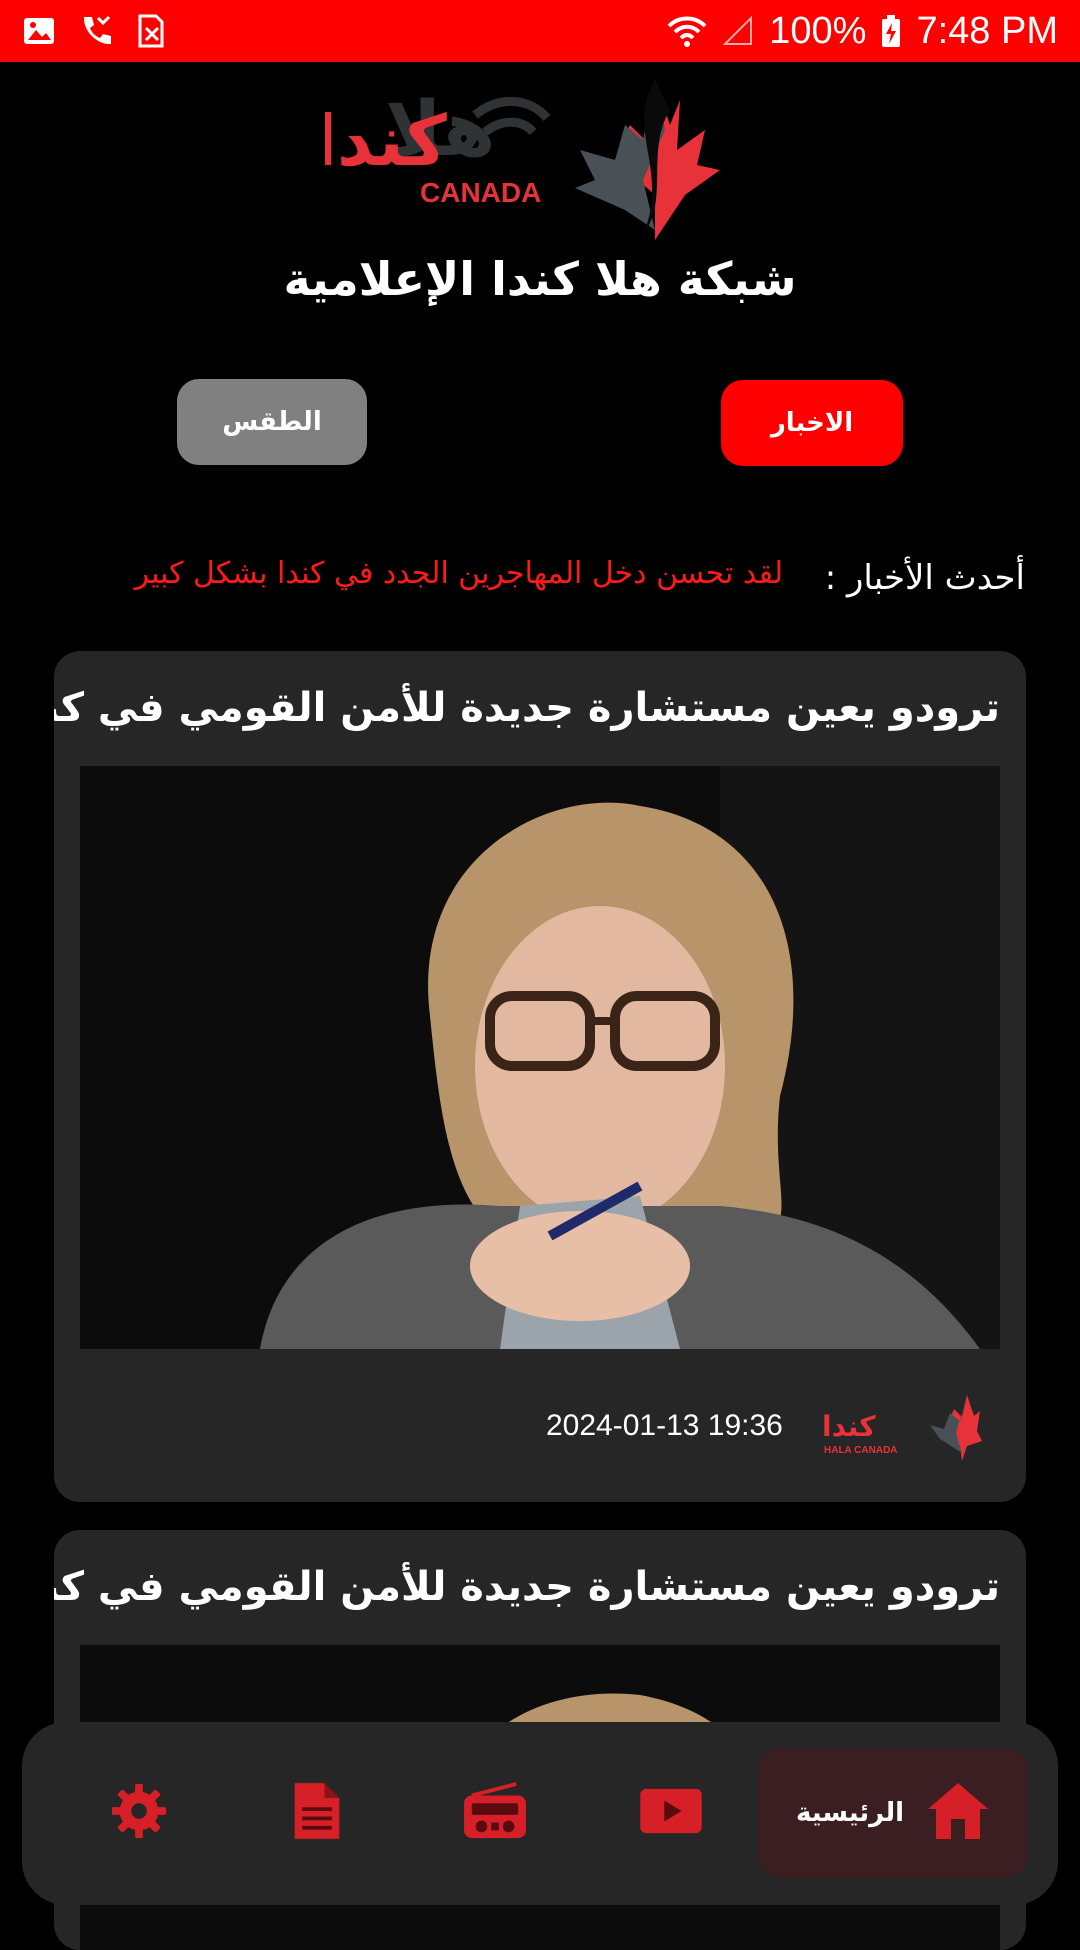  Describe the element at coordinates (687, 31) in the screenshot. I see `wifi-icon` at that location.